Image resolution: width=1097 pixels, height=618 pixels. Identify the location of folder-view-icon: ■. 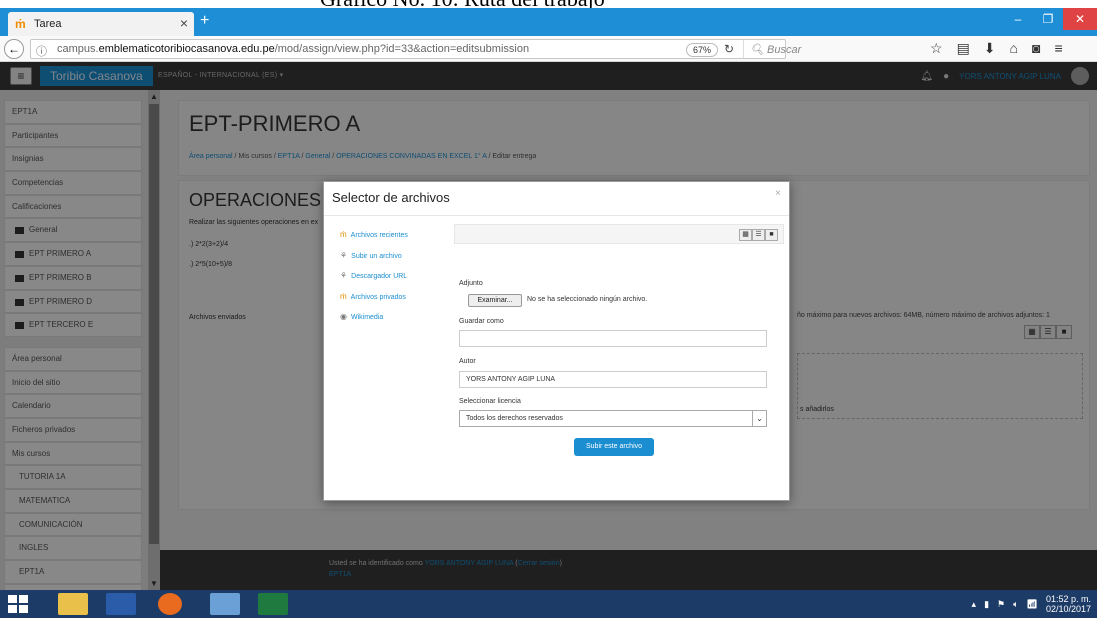
(771, 235).